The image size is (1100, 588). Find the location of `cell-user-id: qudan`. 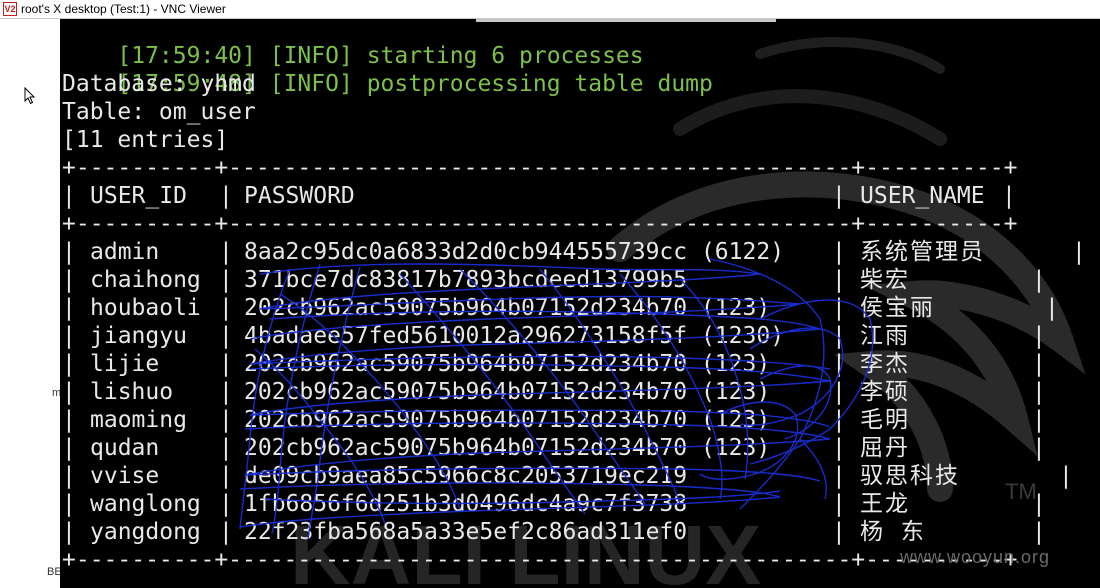

cell-user-id: qudan is located at coordinates (125, 448).